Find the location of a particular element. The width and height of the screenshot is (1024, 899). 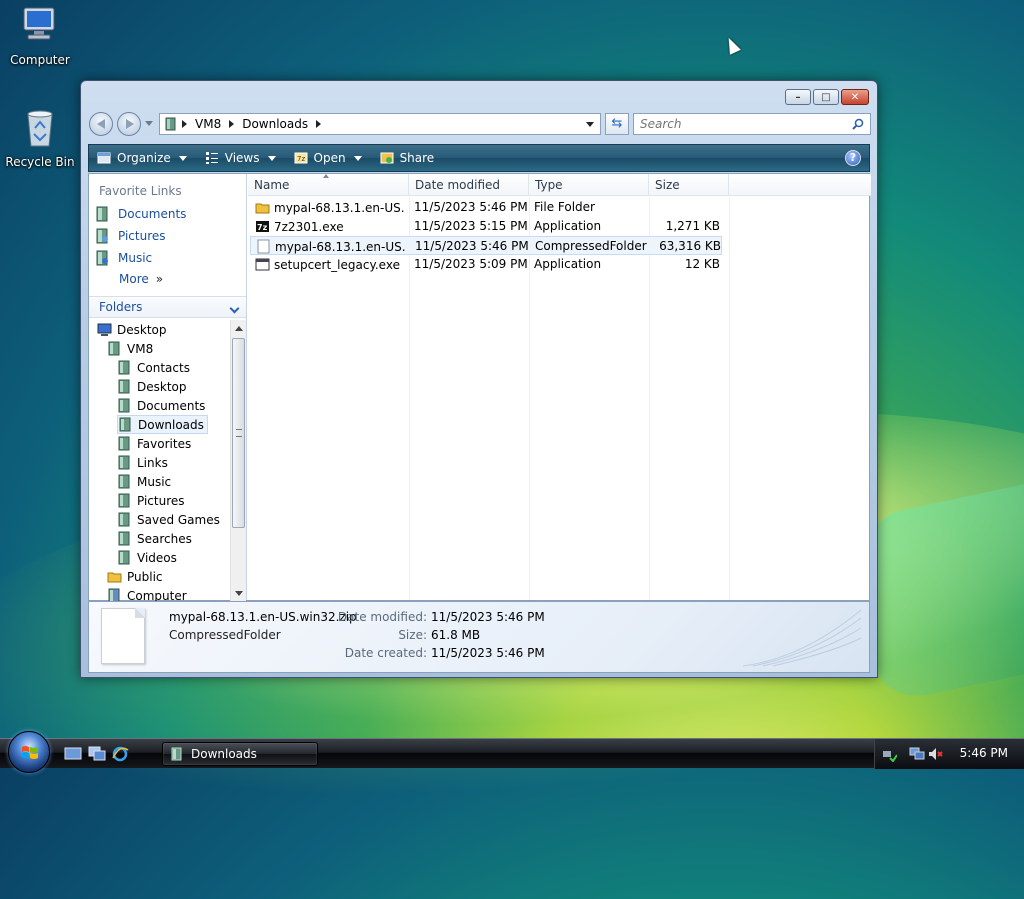

folder-tree-item: Saved Games is located at coordinates (170, 519).